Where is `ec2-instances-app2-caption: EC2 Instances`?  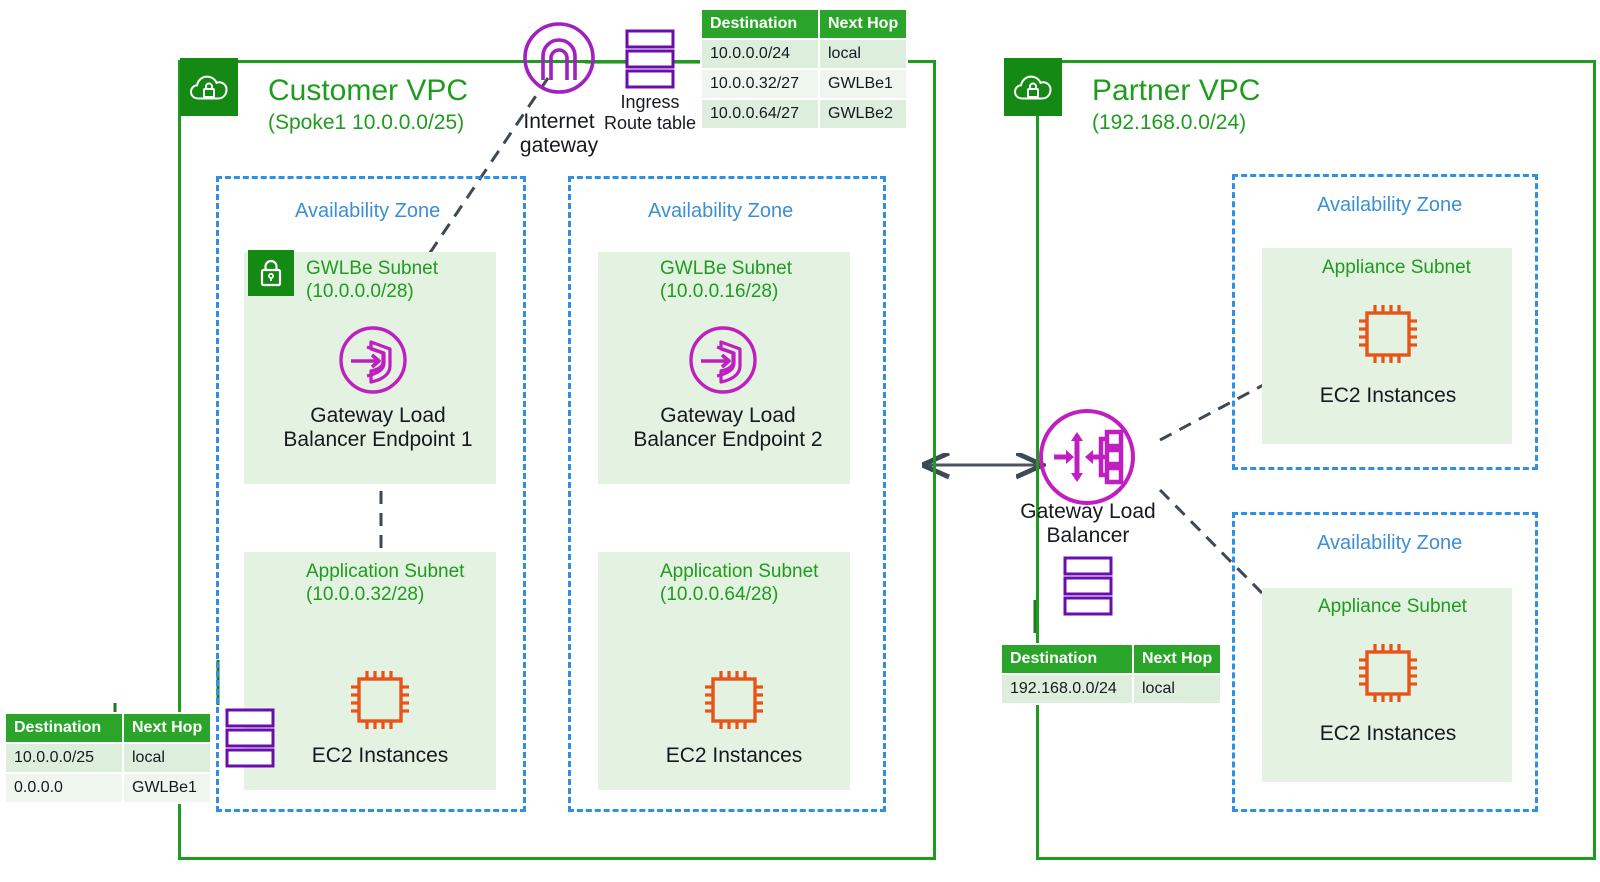 ec2-instances-app2-caption: EC2 Instances is located at coordinates (734, 755).